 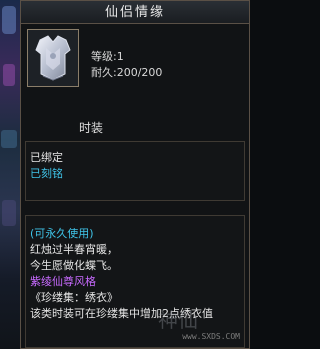 What do you see at coordinates (107, 56) in the screenshot?
I see `item-level: 等级:1` at bounding box center [107, 56].